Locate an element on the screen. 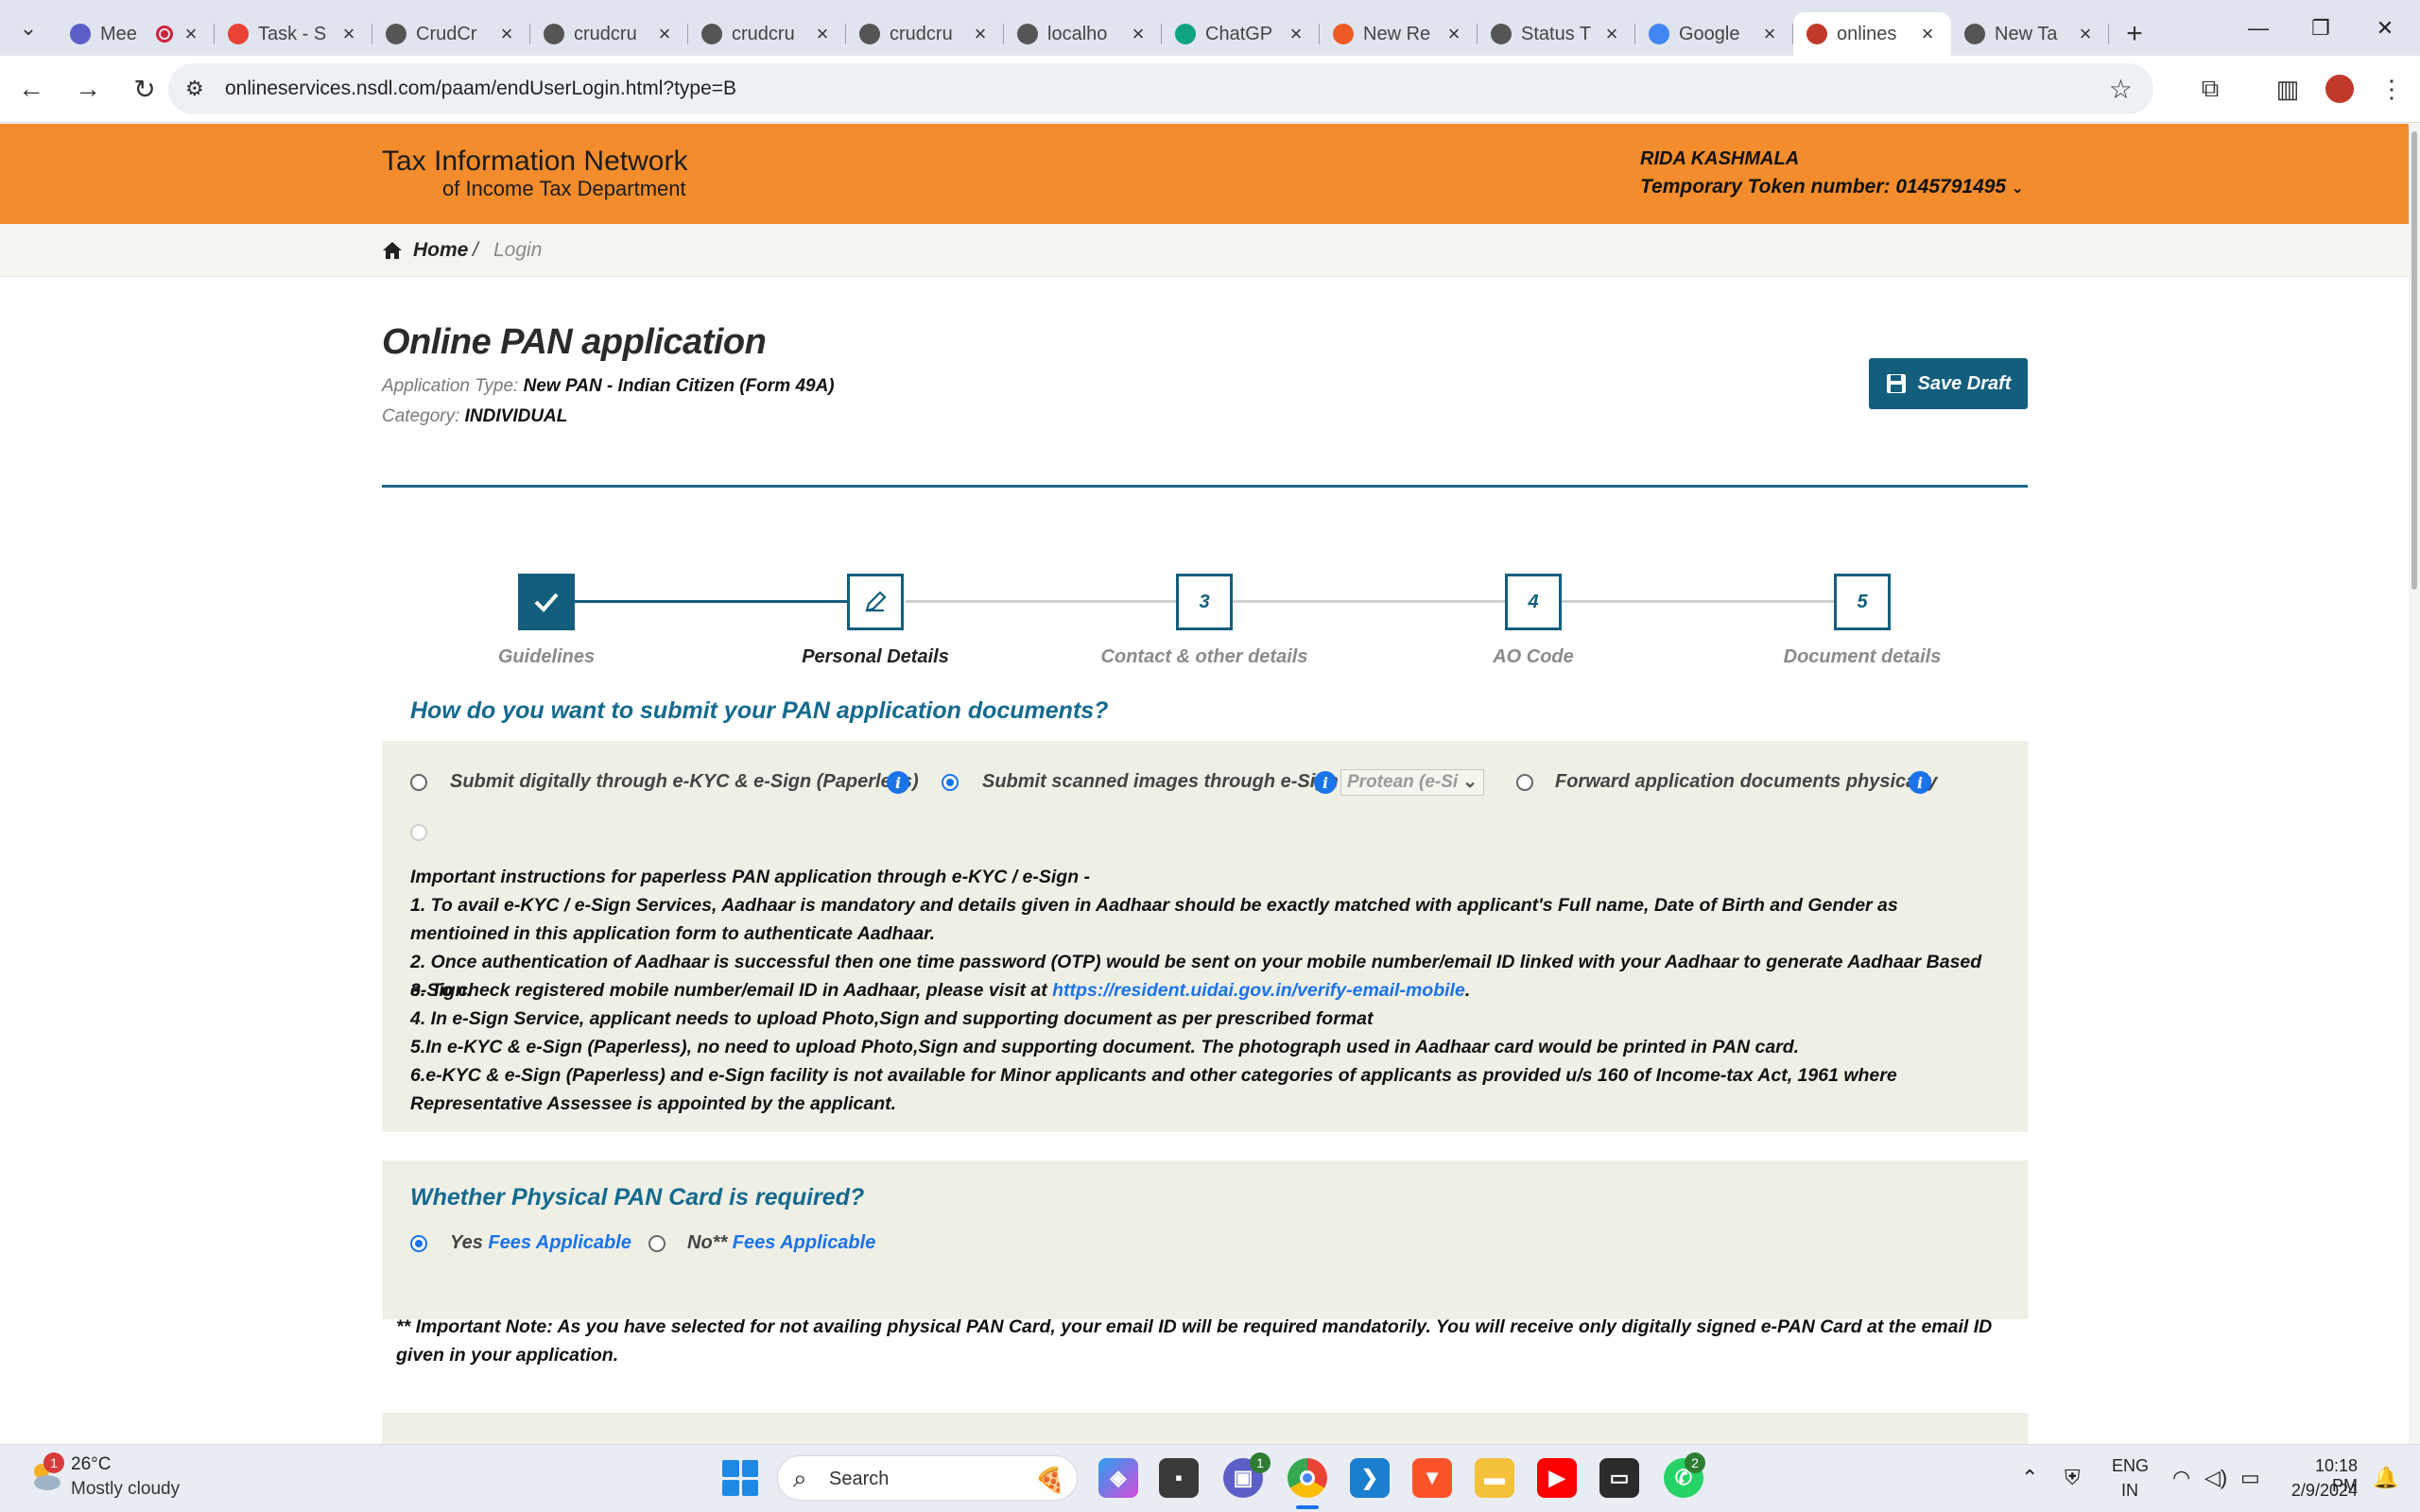 This screenshot has width=2420, height=1512. physical-no-option: No** Fees Applicable is located at coordinates (781, 1243).